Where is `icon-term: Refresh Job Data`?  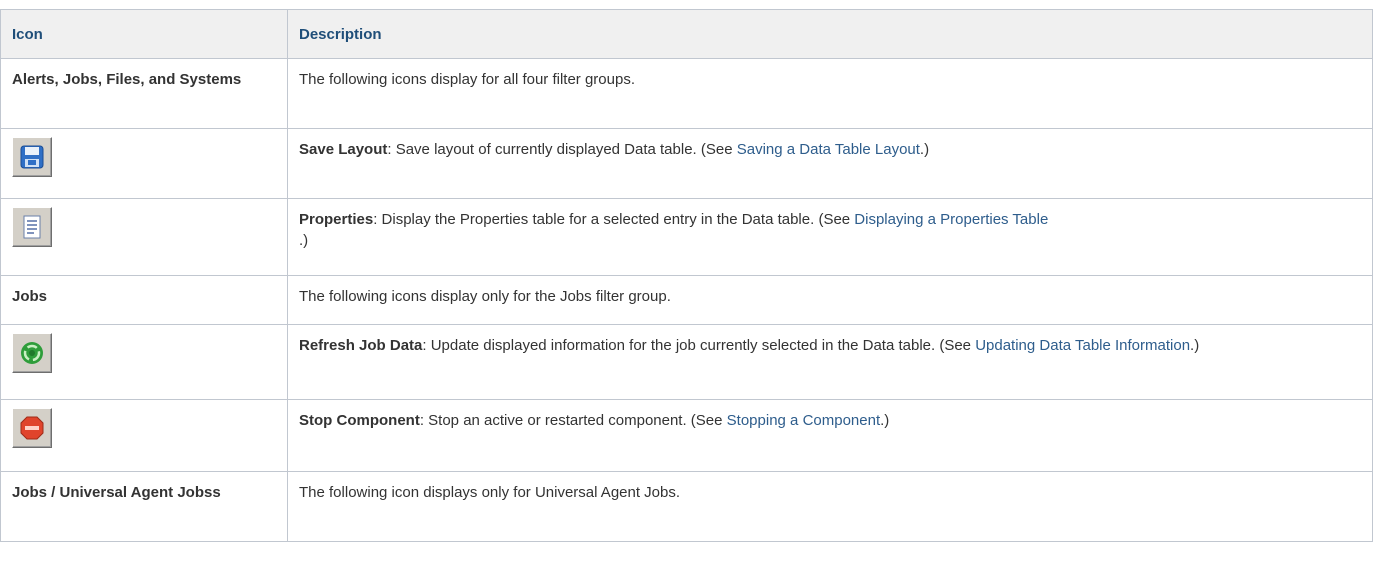
icon-term: Refresh Job Data is located at coordinates (361, 345).